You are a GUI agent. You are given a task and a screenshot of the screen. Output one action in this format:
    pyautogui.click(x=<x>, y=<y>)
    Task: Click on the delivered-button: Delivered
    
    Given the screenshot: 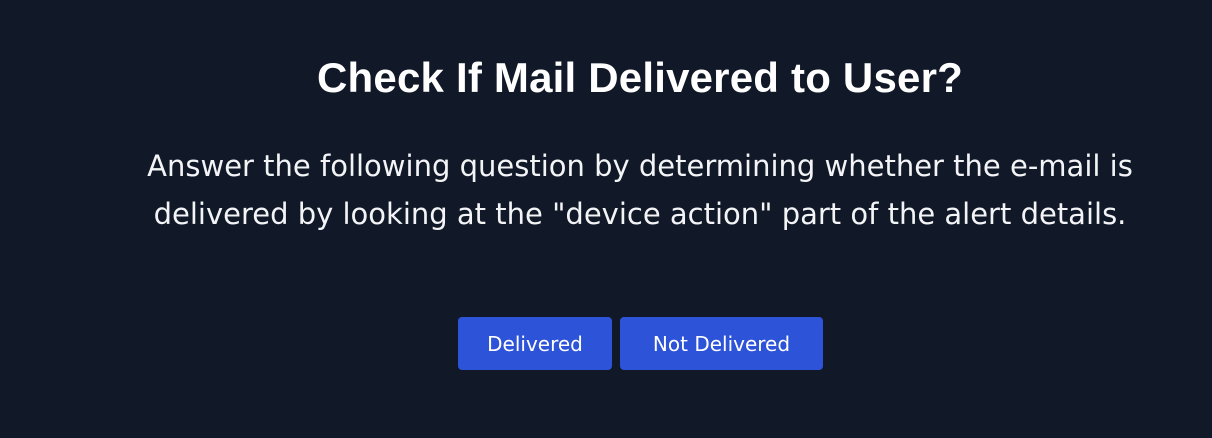 What is the action you would take?
    pyautogui.click(x=535, y=343)
    